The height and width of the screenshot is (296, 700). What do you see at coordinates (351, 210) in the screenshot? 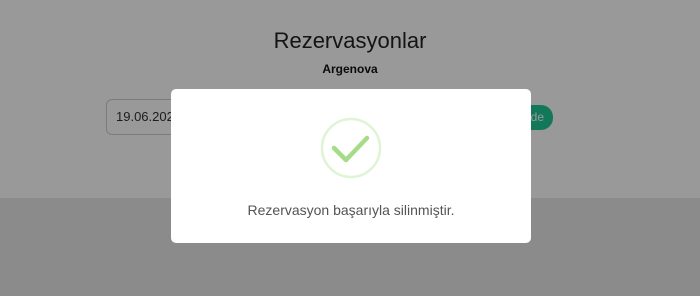
I see `success-message: Rezervasyon başarıyla silinmiştir.` at bounding box center [351, 210].